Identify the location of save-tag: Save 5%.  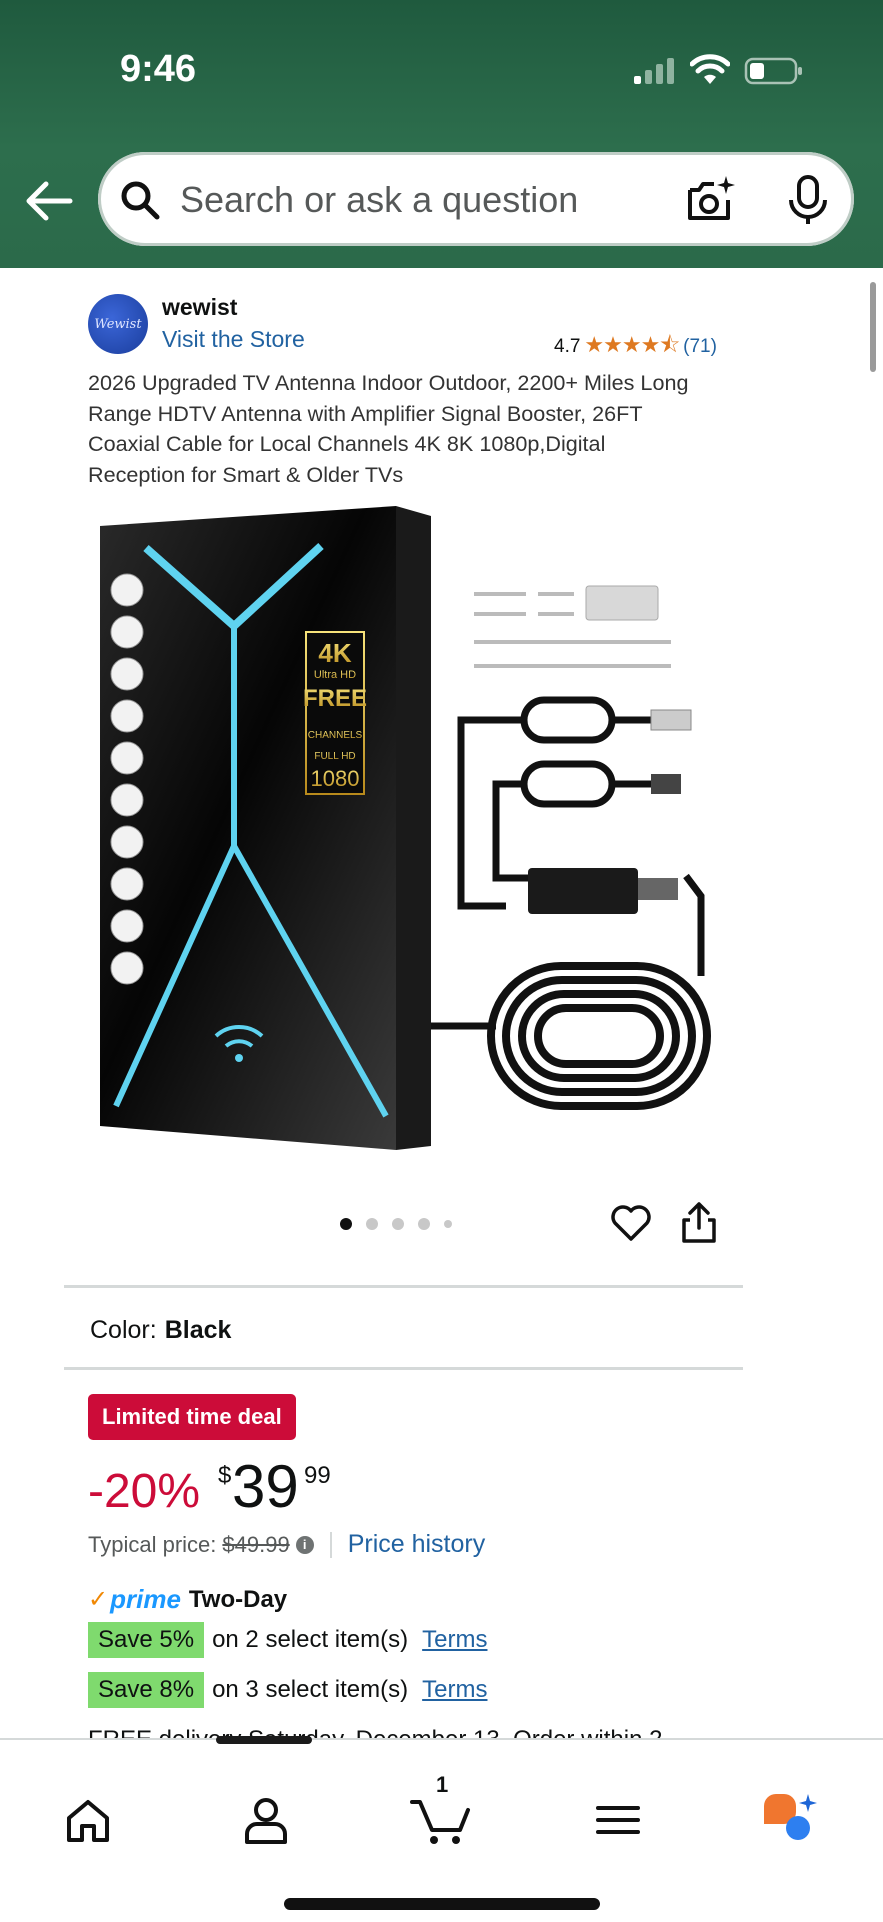
(146, 1640).